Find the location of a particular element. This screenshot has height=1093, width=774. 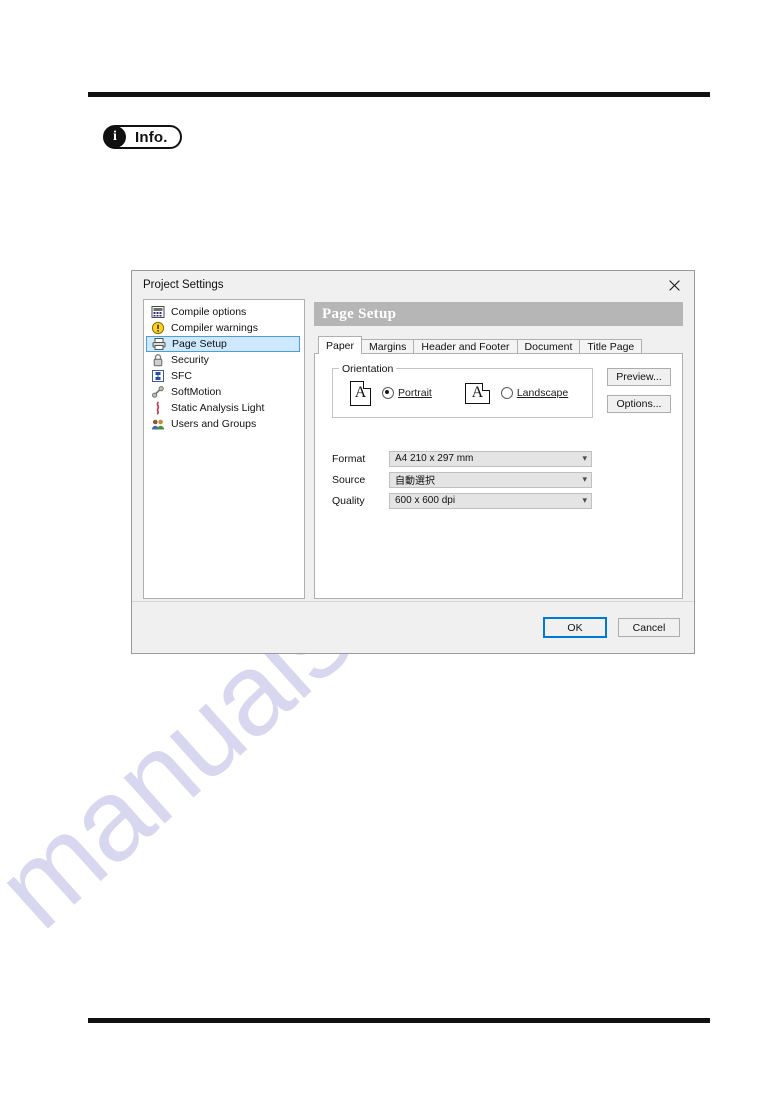

source-label: Source is located at coordinates (349, 479).